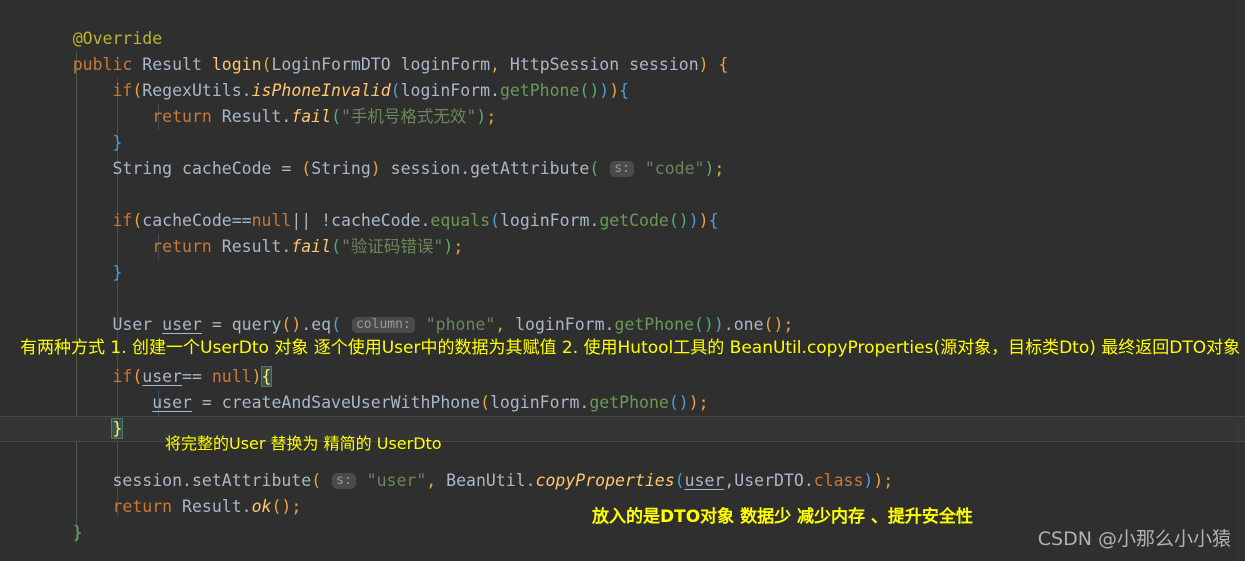  I want to click on code-token: || !, so click(311, 220).